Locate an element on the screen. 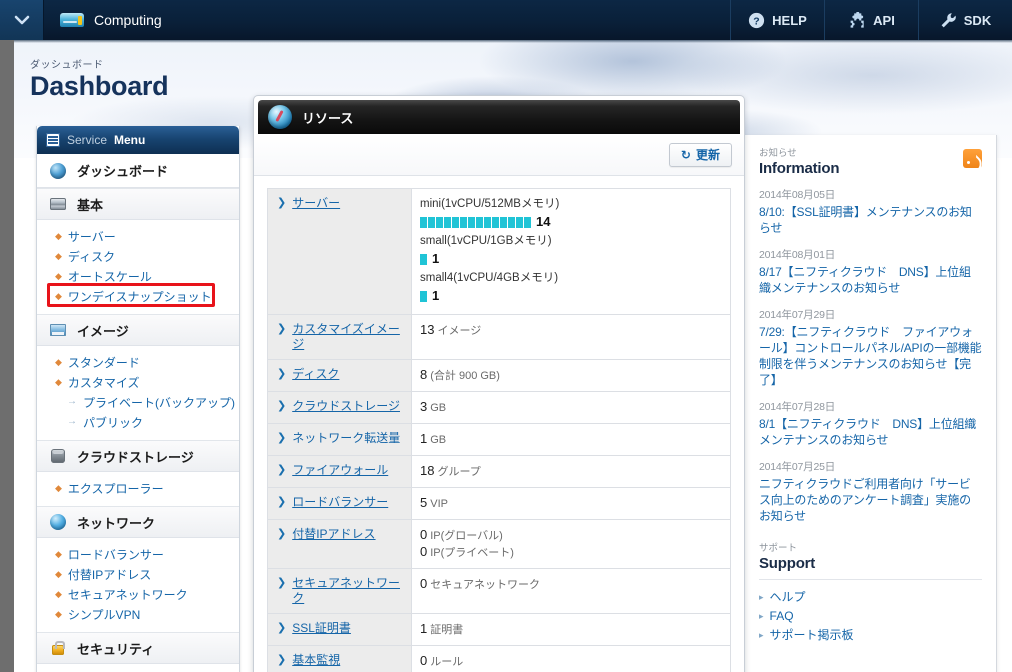 Image resolution: width=1012 pixels, height=672 pixels. resource-row-name: ❯ SSL証明書 is located at coordinates (340, 629).